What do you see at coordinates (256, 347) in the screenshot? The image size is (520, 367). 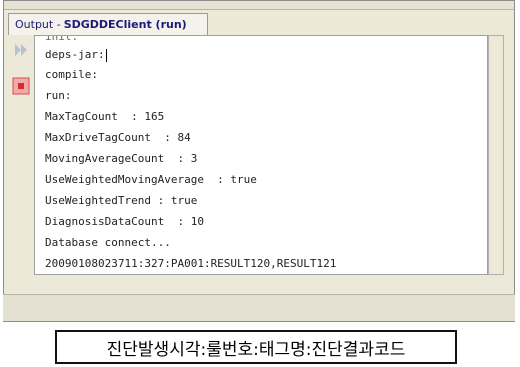 I see `caption-box: 진단발생시각:룰번호:태그명:진단결과코드` at bounding box center [256, 347].